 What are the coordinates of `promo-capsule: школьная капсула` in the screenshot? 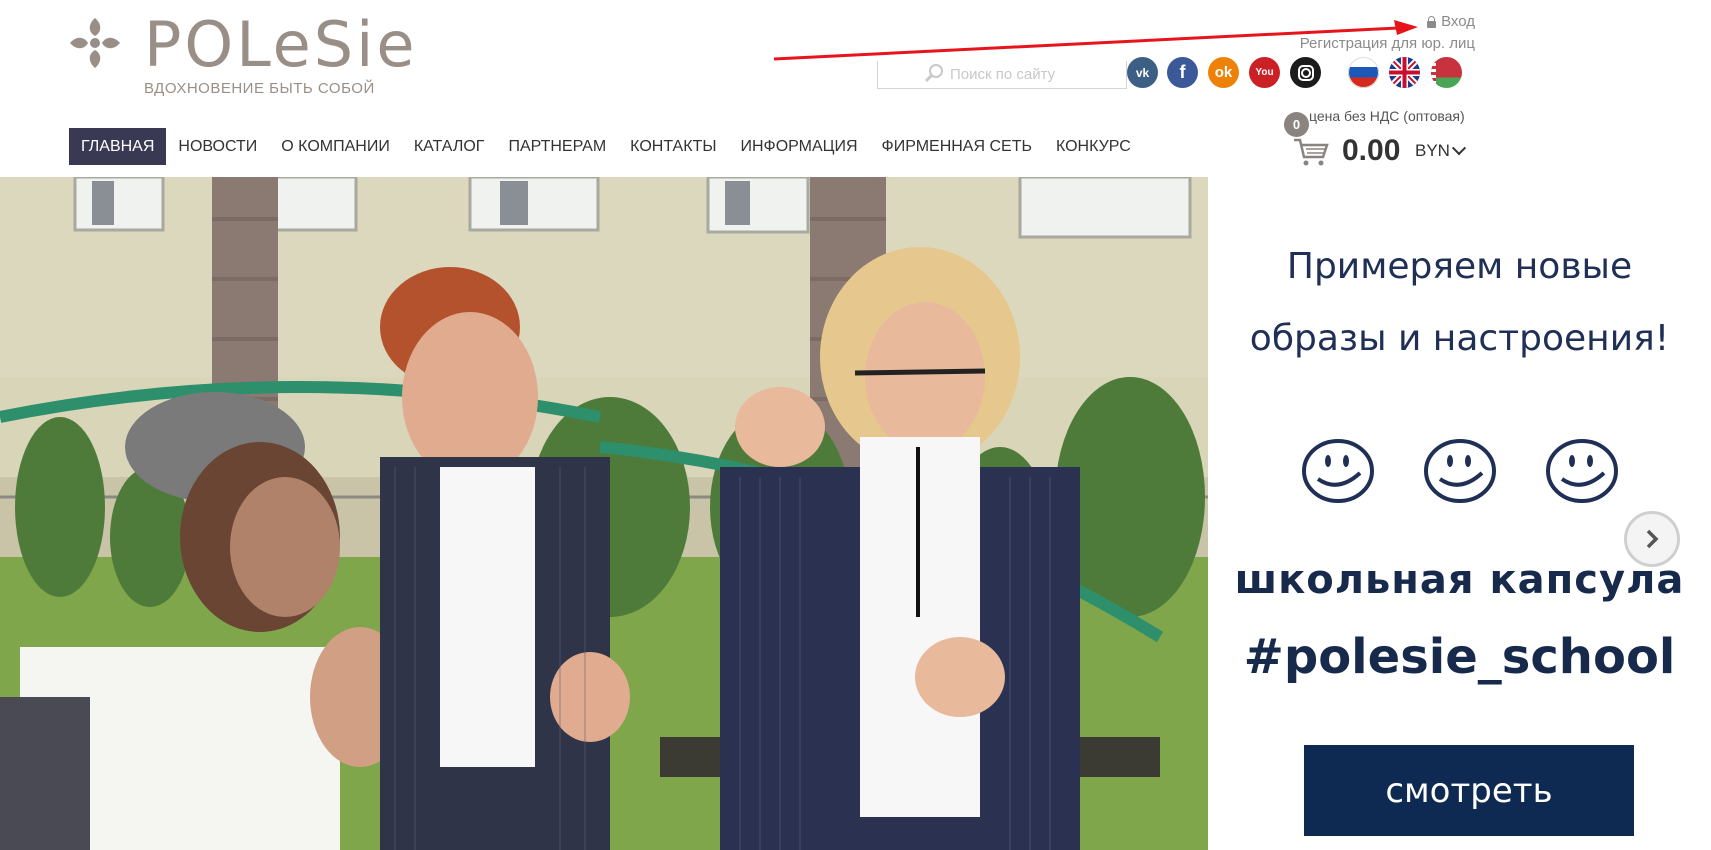 It's located at (1459, 580).